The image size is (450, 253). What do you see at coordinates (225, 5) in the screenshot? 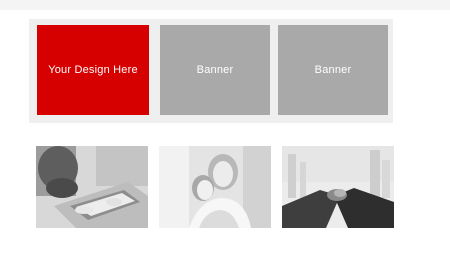
I see `top-strip` at bounding box center [225, 5].